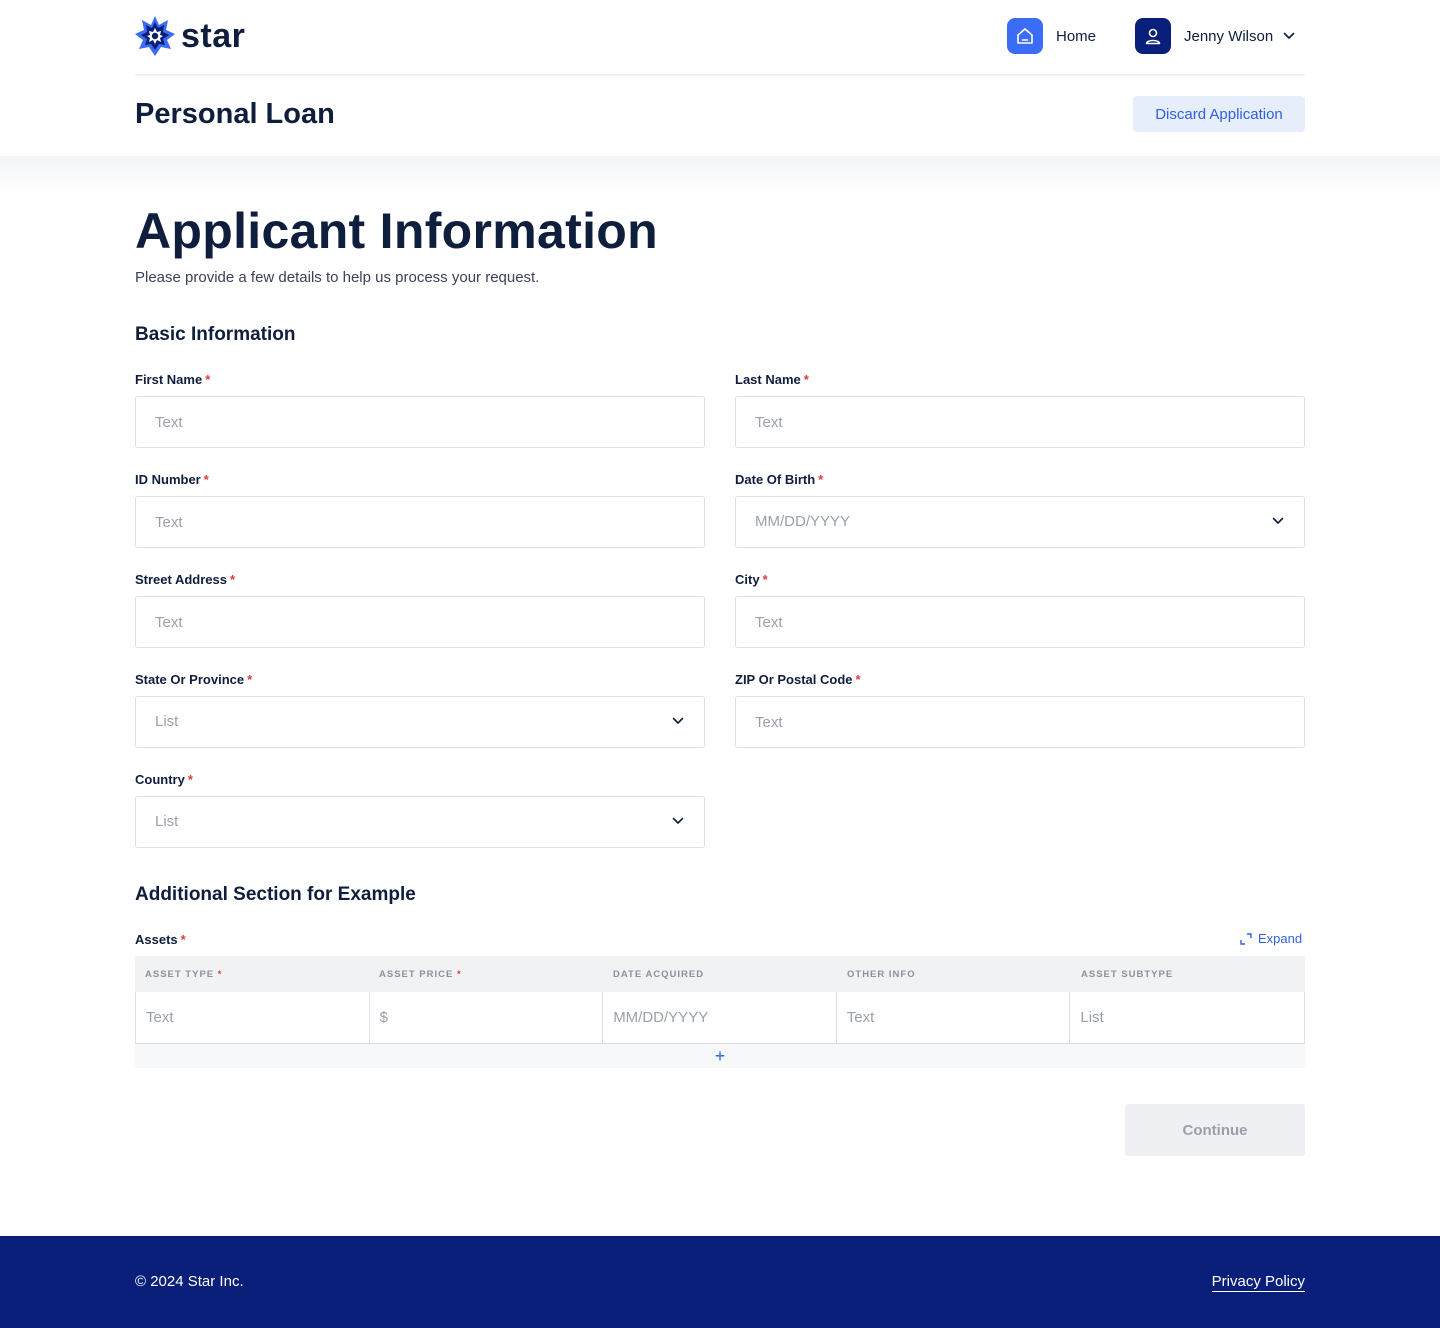  Describe the element at coordinates (189, 1281) in the screenshot. I see `copyright-text: © 2024 Star Inc.` at that location.